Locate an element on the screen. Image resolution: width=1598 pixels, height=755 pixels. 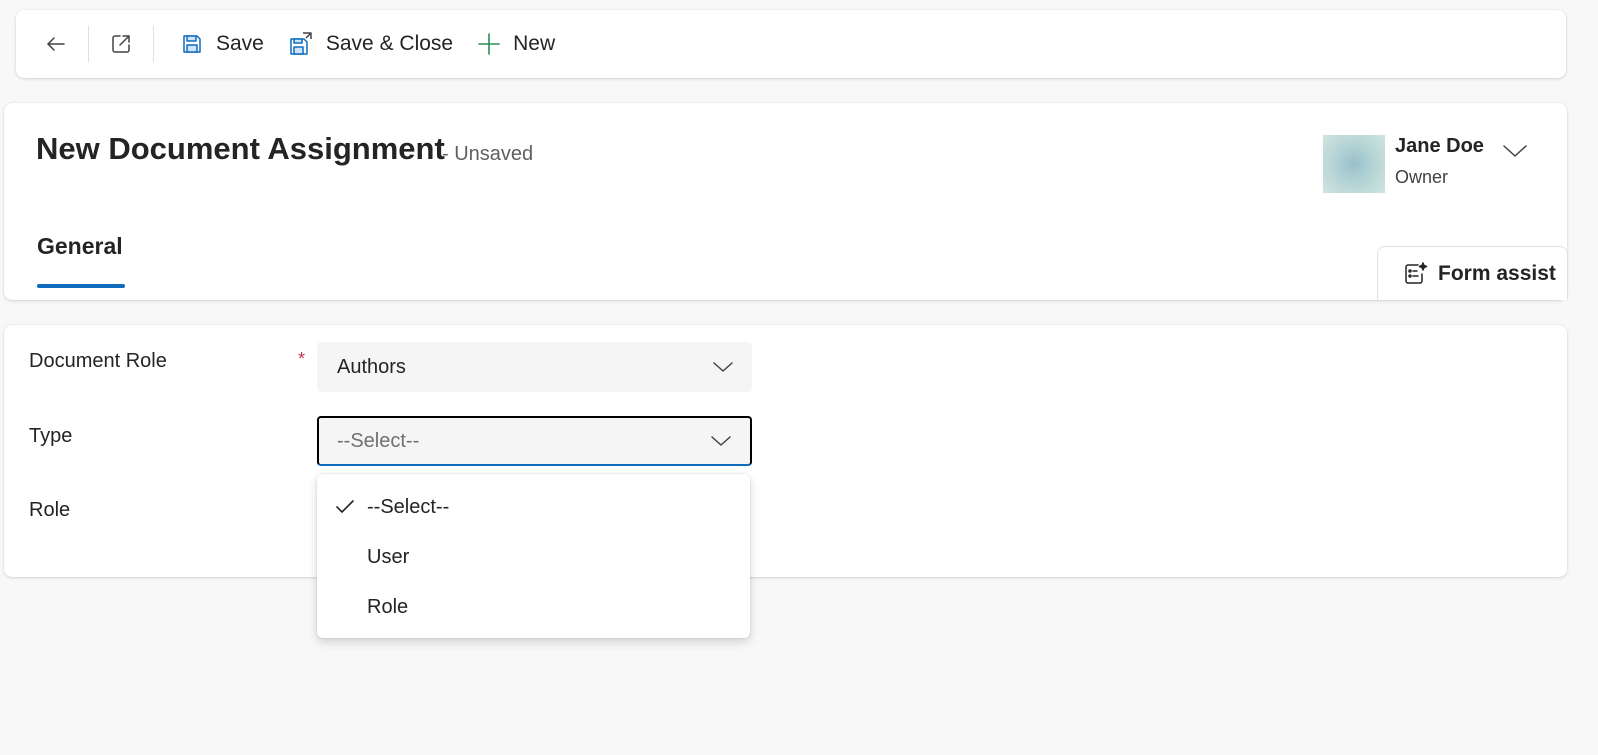
back-button is located at coordinates (56, 44).